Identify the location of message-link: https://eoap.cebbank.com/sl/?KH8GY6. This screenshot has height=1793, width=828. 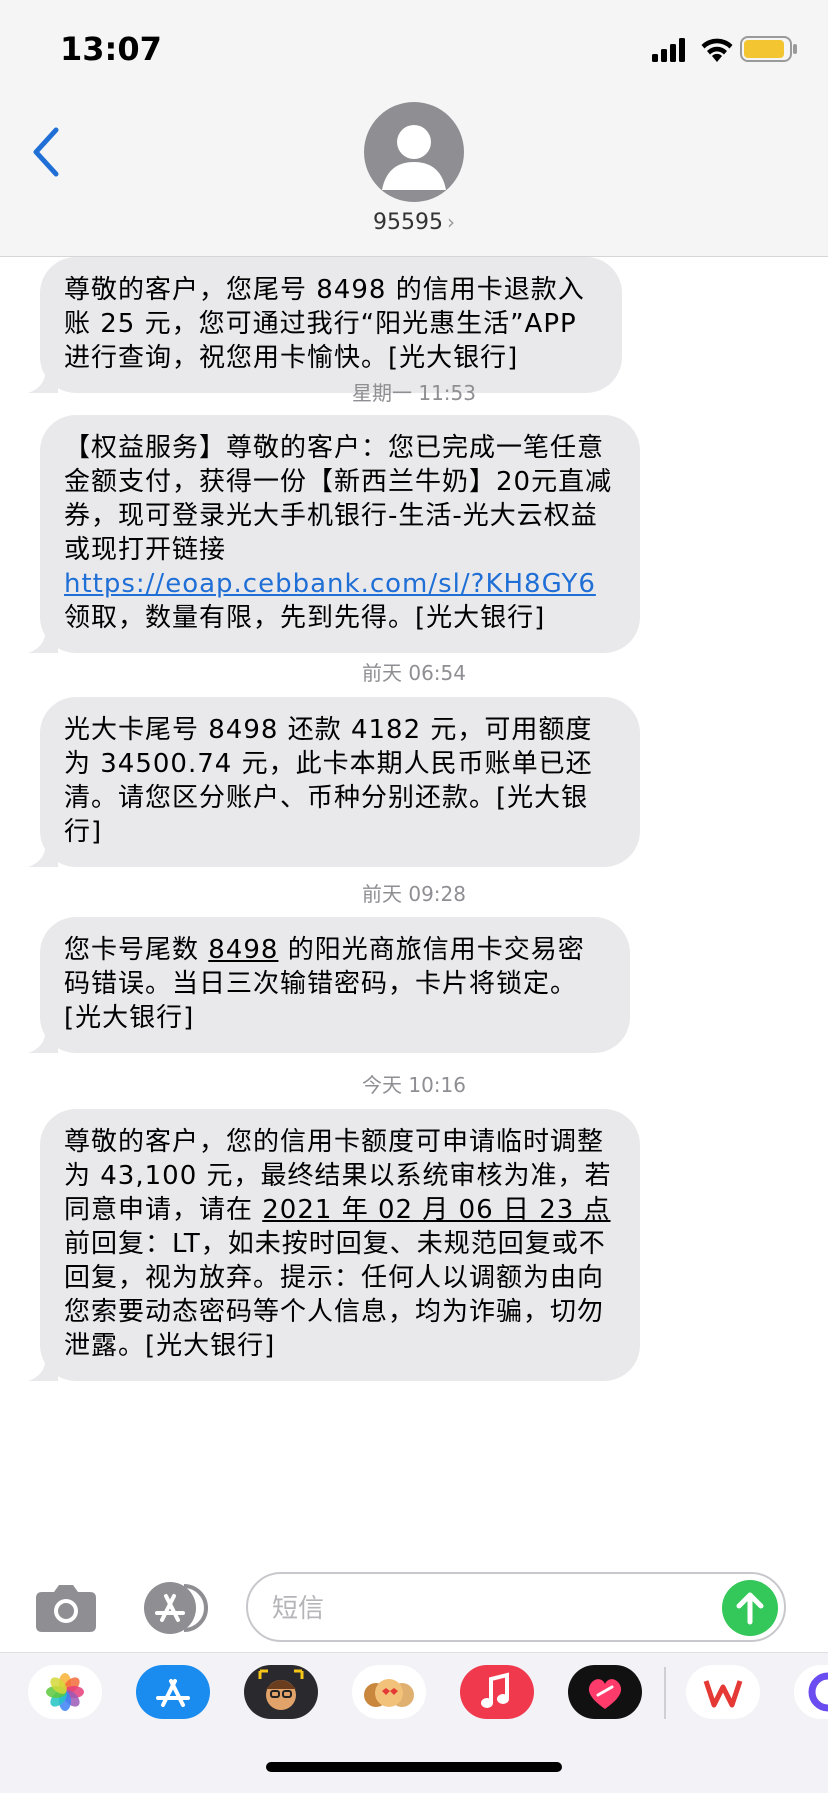
(330, 584).